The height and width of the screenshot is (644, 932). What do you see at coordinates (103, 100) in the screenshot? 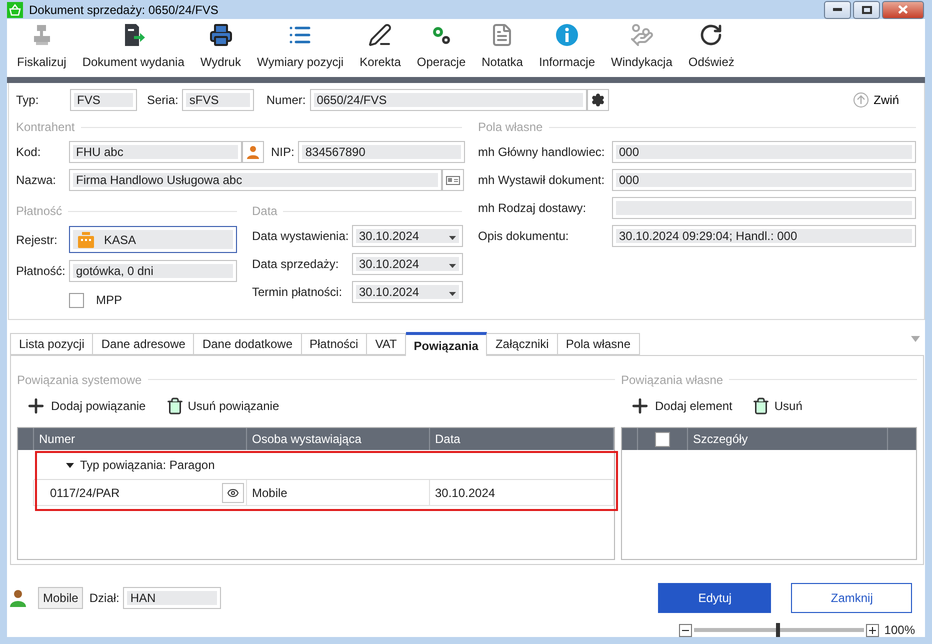
I see `type-field: FVS` at bounding box center [103, 100].